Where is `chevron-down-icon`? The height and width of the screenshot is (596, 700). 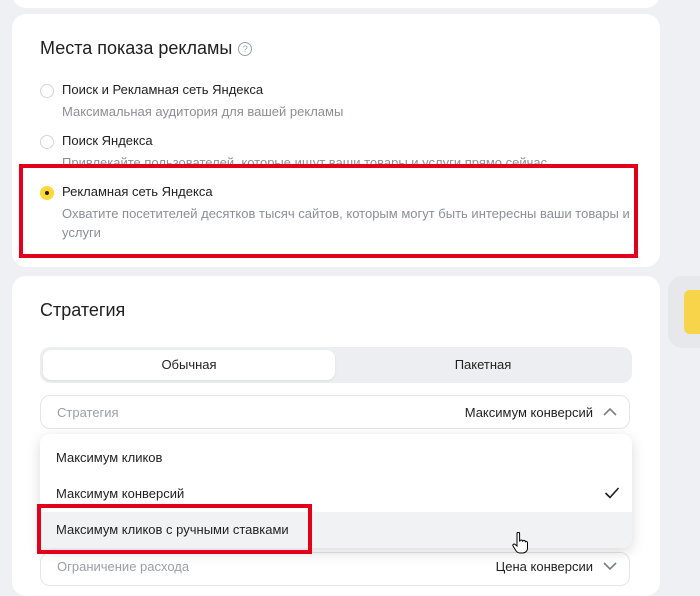
chevron-down-icon is located at coordinates (610, 566).